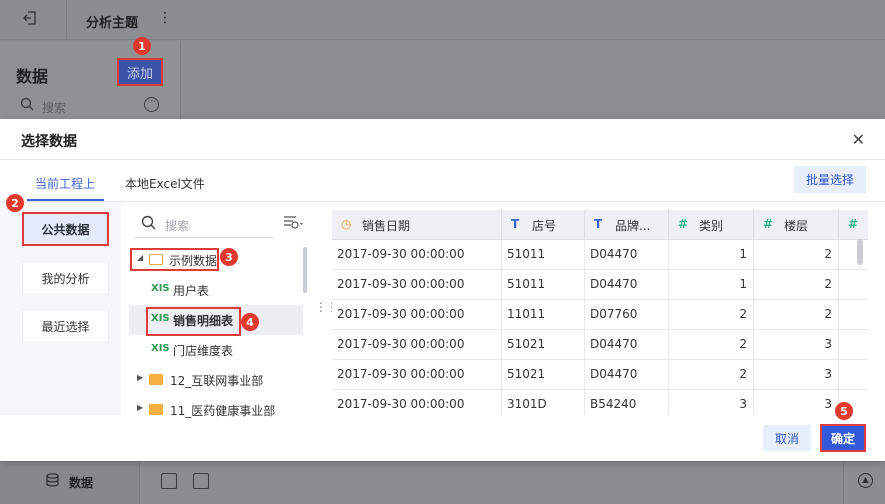 The height and width of the screenshot is (504, 885). What do you see at coordinates (858, 139) in the screenshot?
I see `close-icon: ✕` at bounding box center [858, 139].